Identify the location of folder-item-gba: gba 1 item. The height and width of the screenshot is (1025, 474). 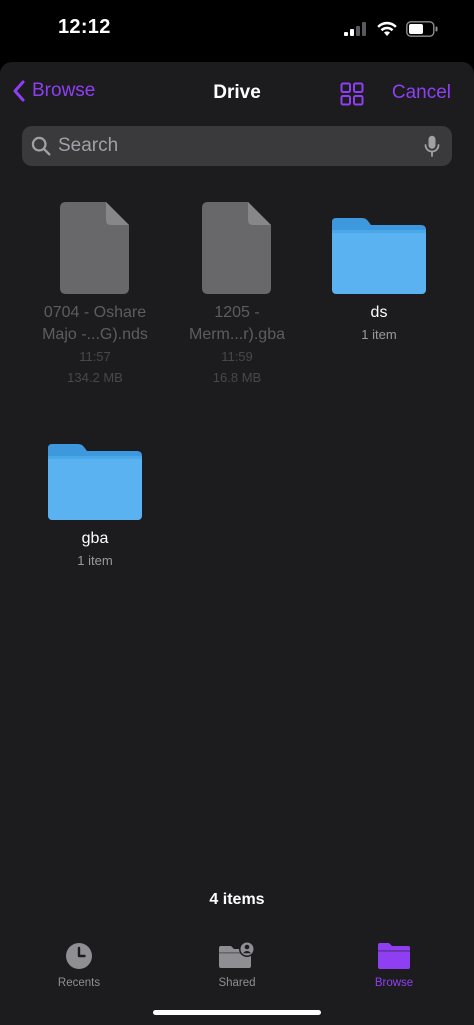
(95, 497).